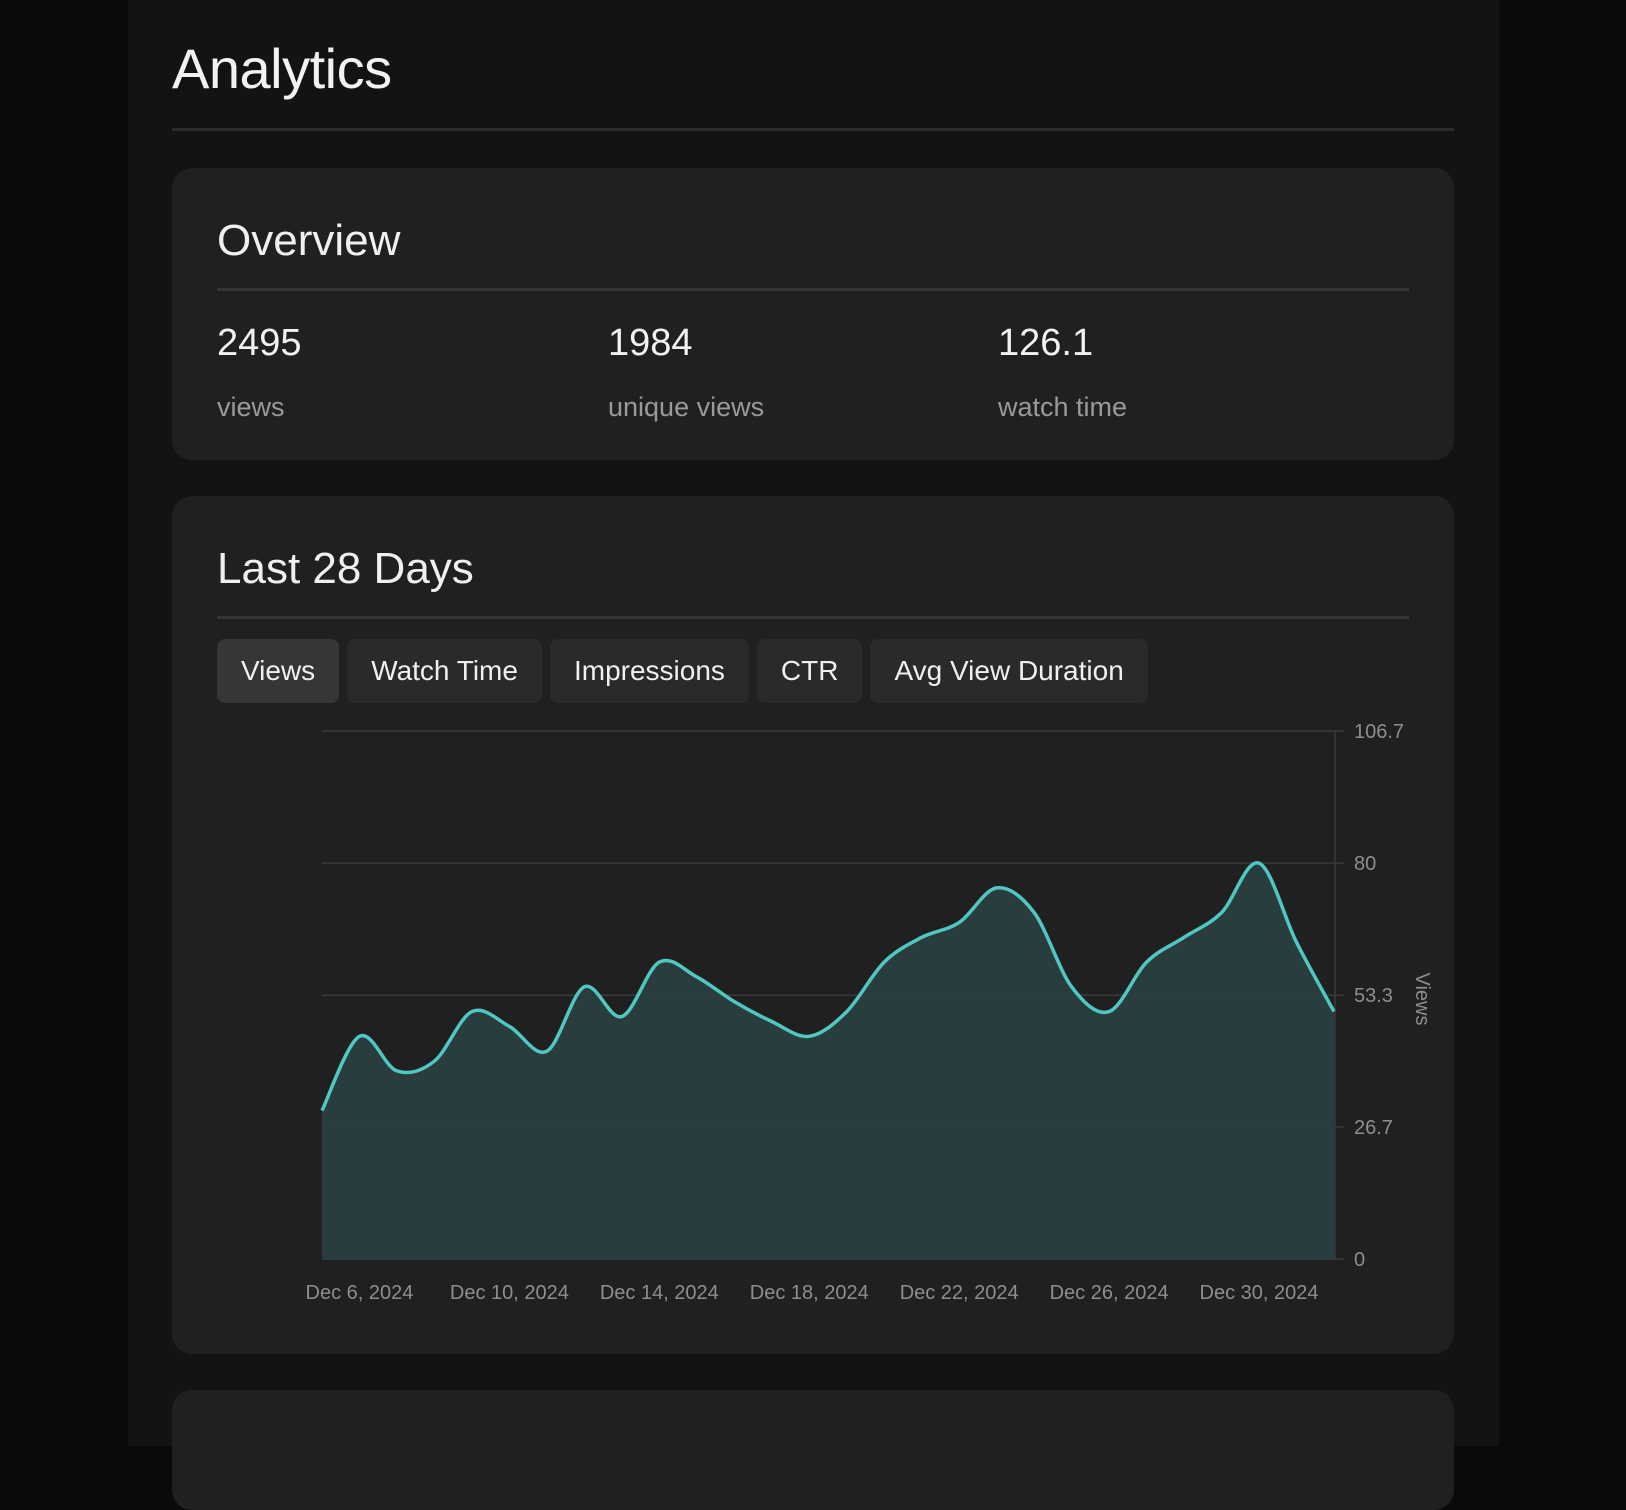 Image resolution: width=1626 pixels, height=1510 pixels. What do you see at coordinates (1109, 1293) in the screenshot?
I see `x-tick-label: Dec 26, 2024` at bounding box center [1109, 1293].